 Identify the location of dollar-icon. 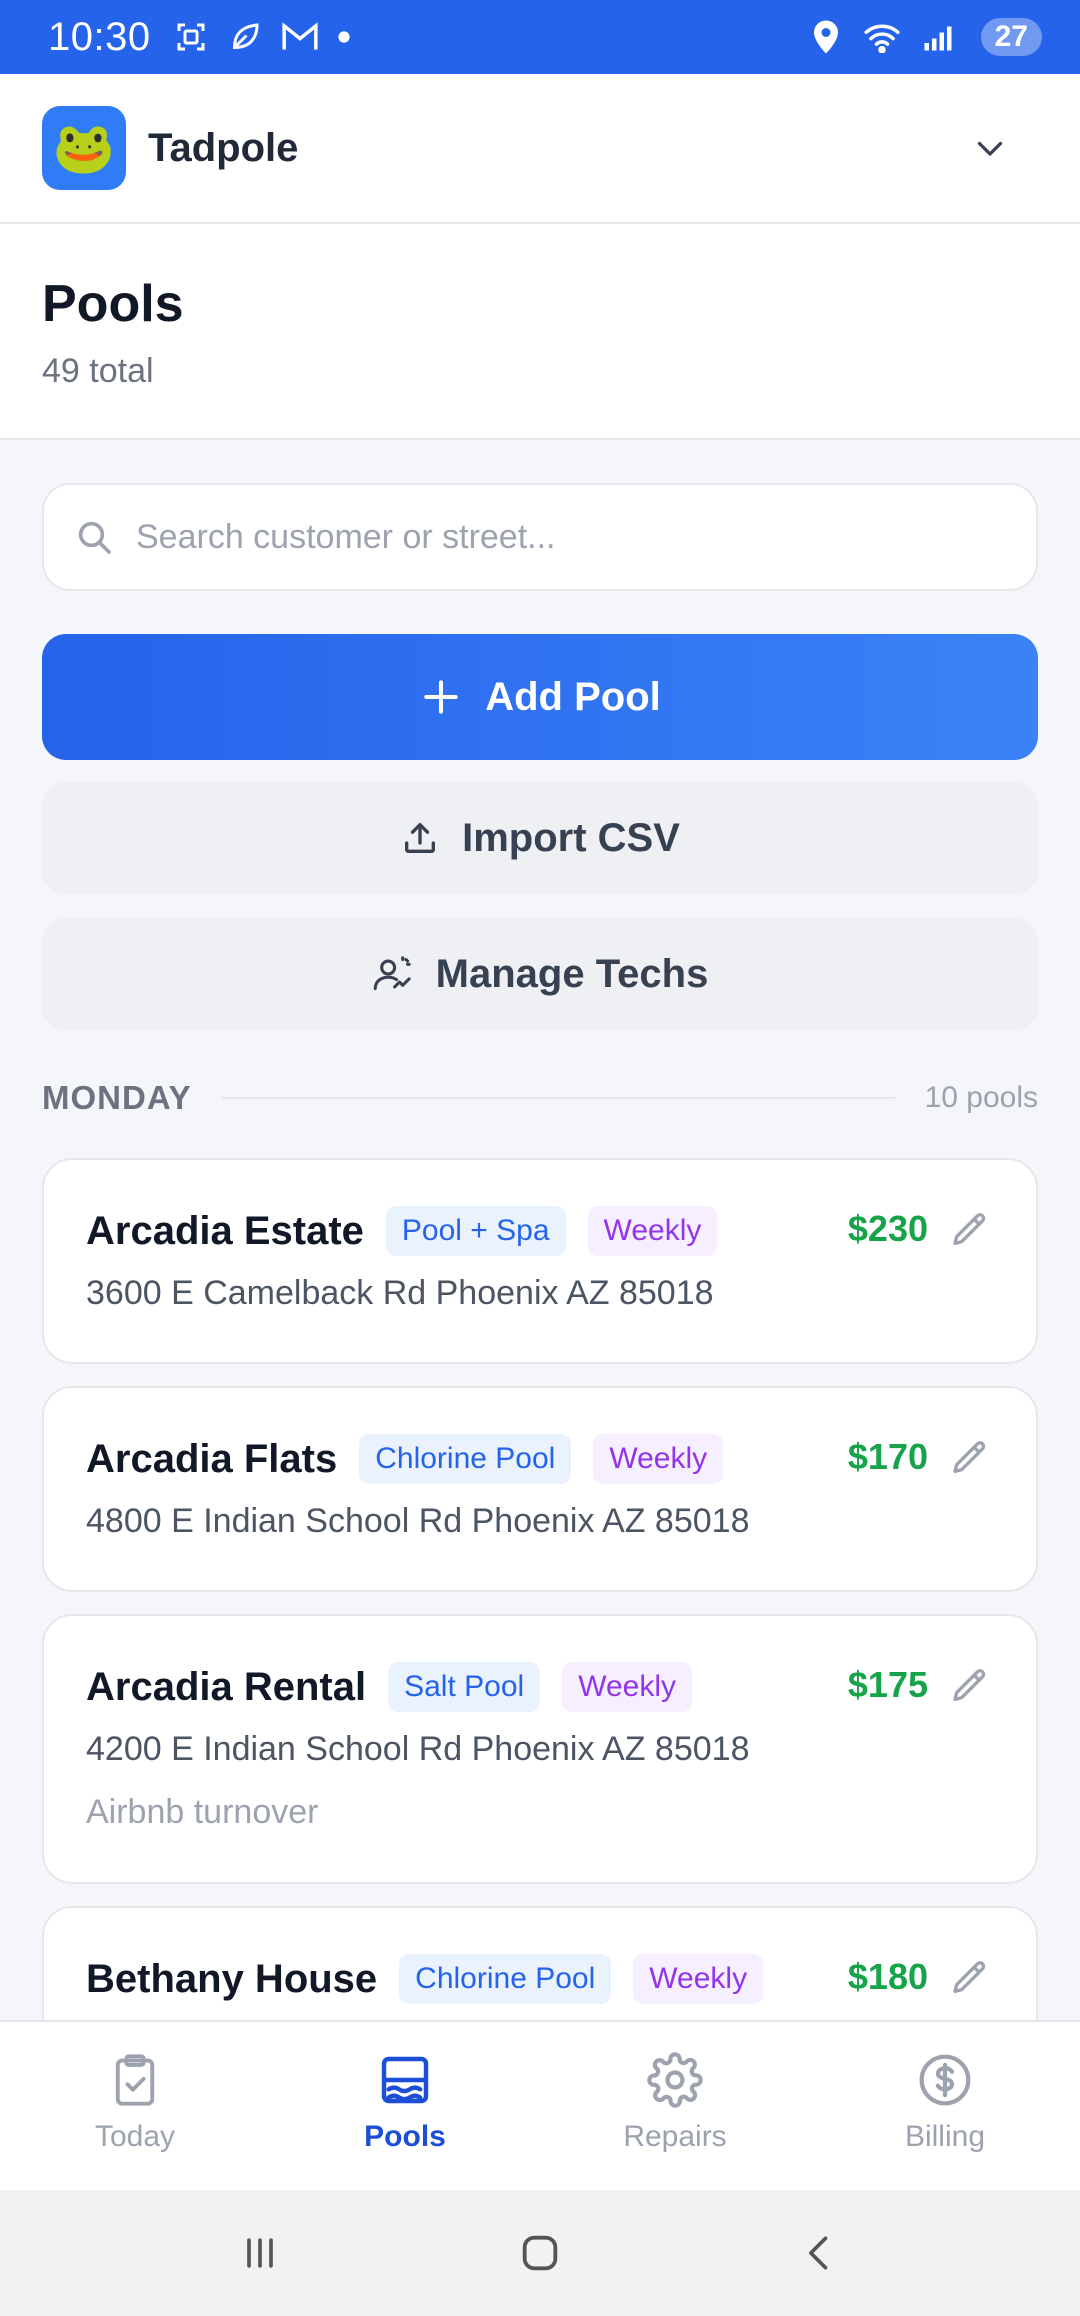
(945, 2080).